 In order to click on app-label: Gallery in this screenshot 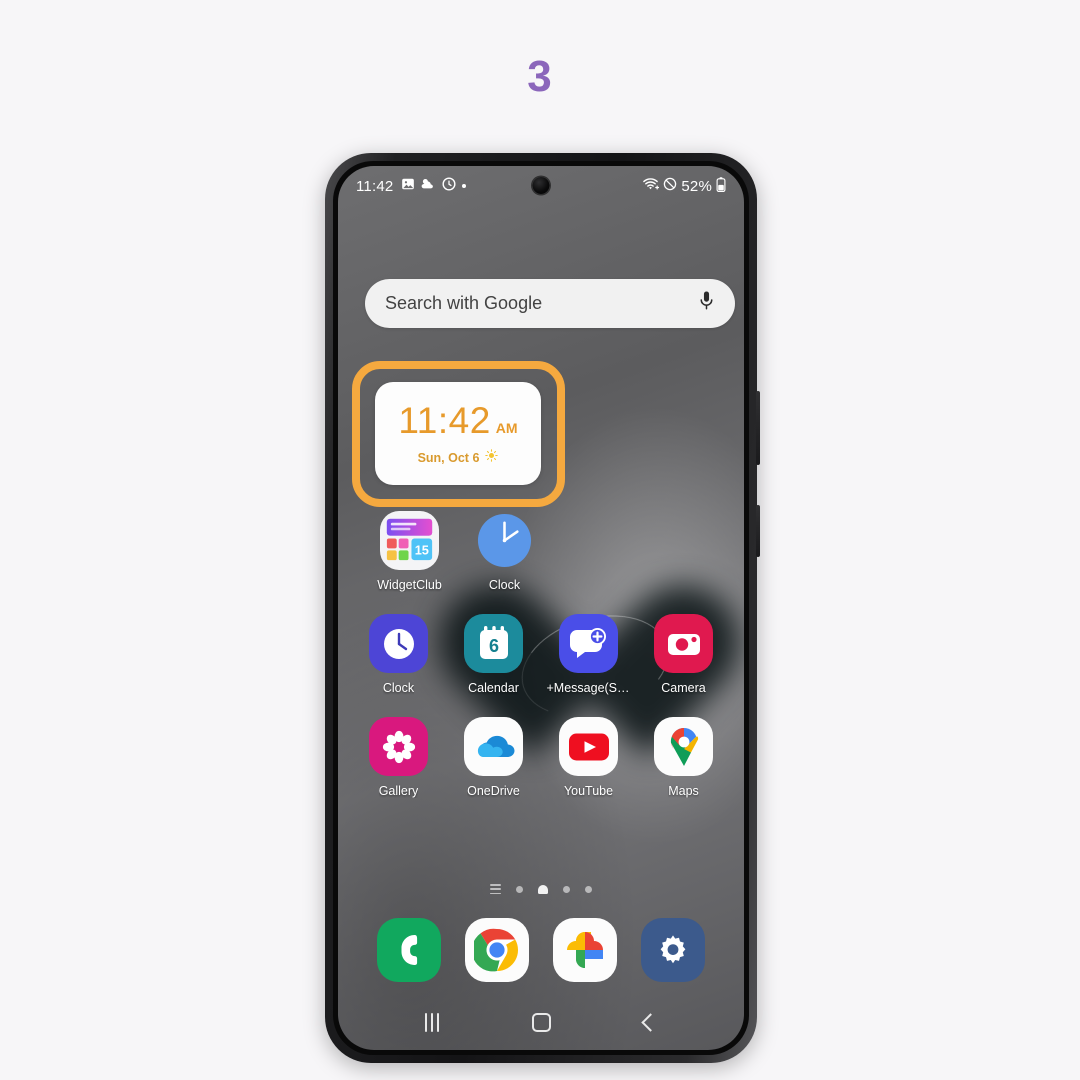, I will do `click(398, 791)`.